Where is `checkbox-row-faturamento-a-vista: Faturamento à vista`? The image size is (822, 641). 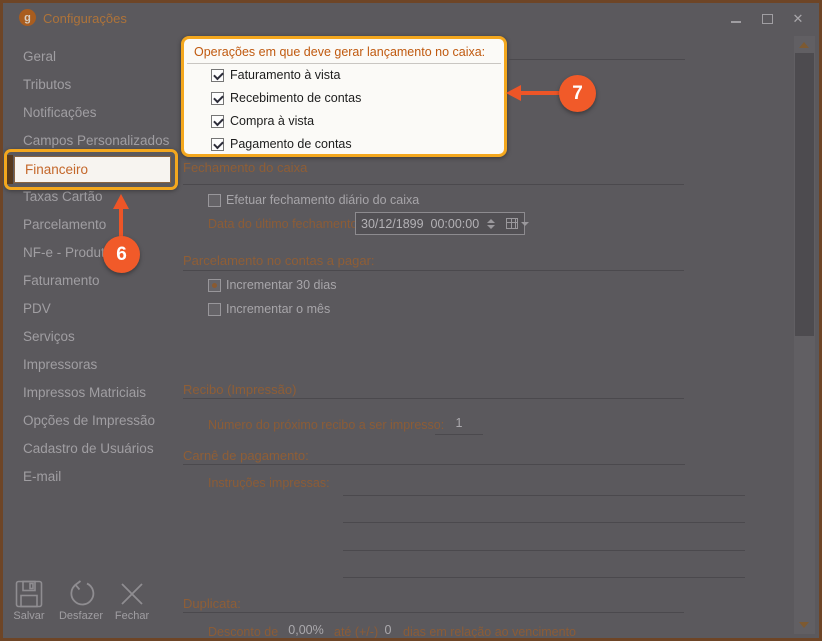
checkbox-row-faturamento-a-vista: Faturamento à vista is located at coordinates (275, 75).